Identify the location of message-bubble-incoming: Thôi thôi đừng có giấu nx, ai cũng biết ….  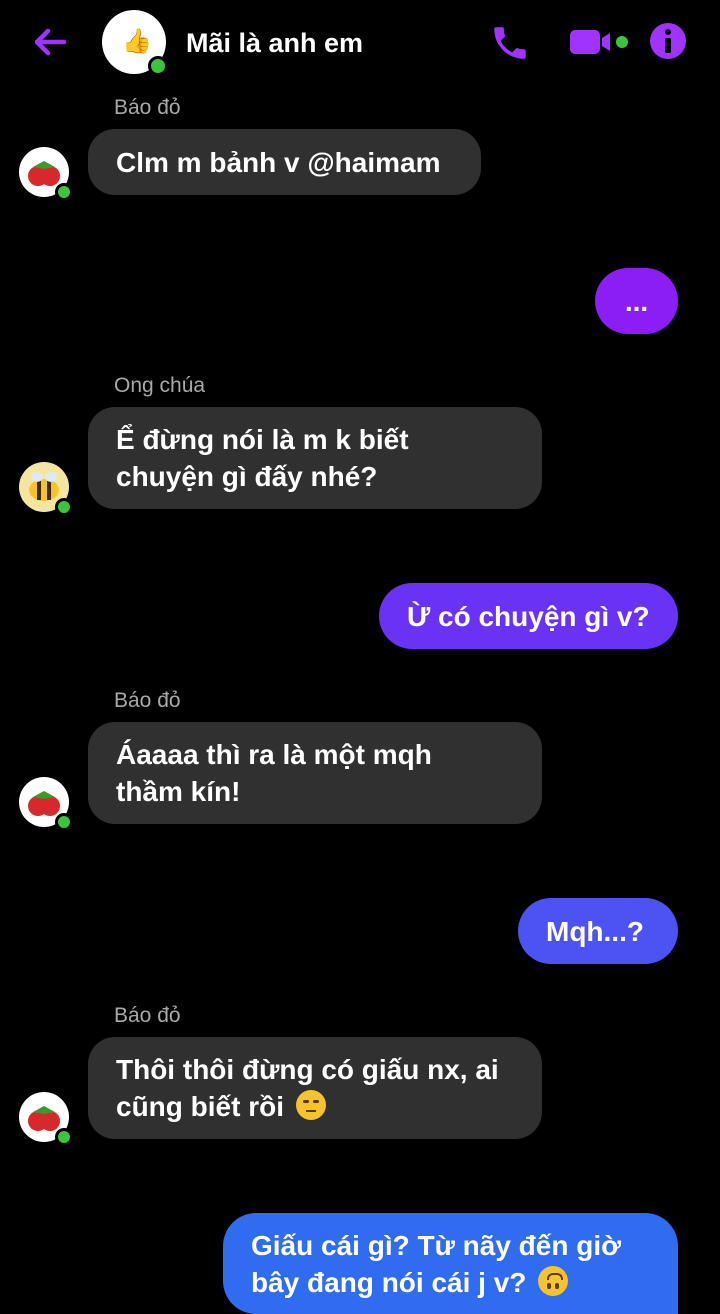
(315, 1088).